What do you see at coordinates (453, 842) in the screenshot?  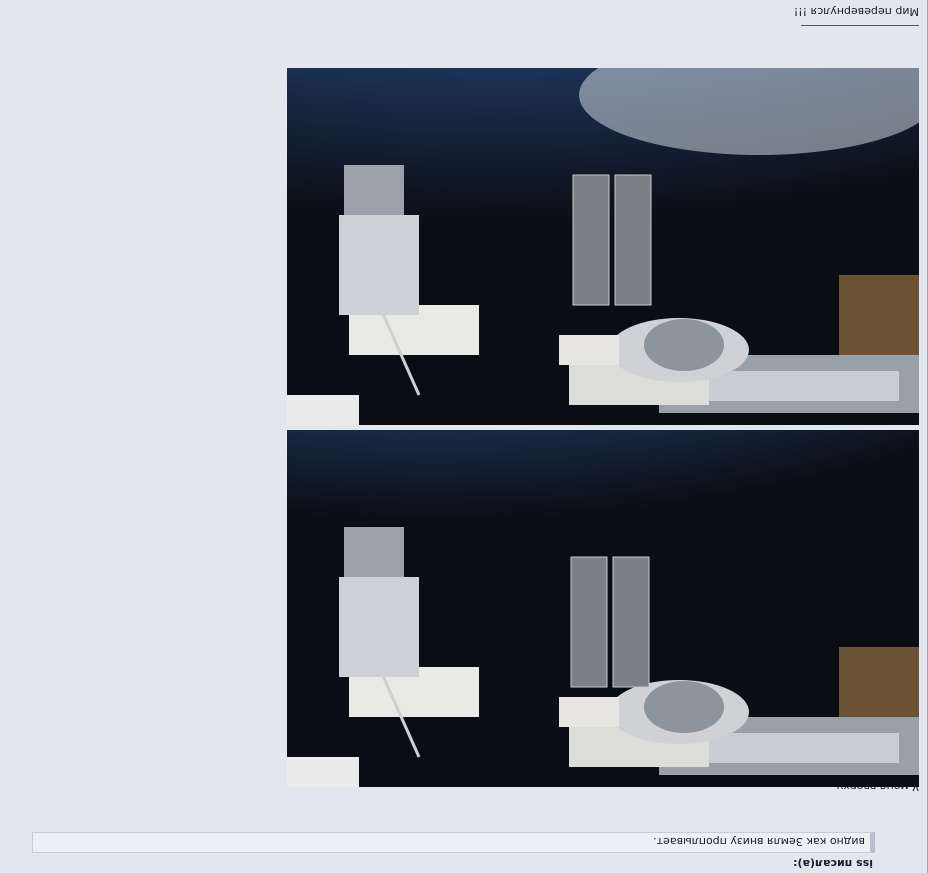 I see `quote-box: видно как Земля внизу проплывает.` at bounding box center [453, 842].